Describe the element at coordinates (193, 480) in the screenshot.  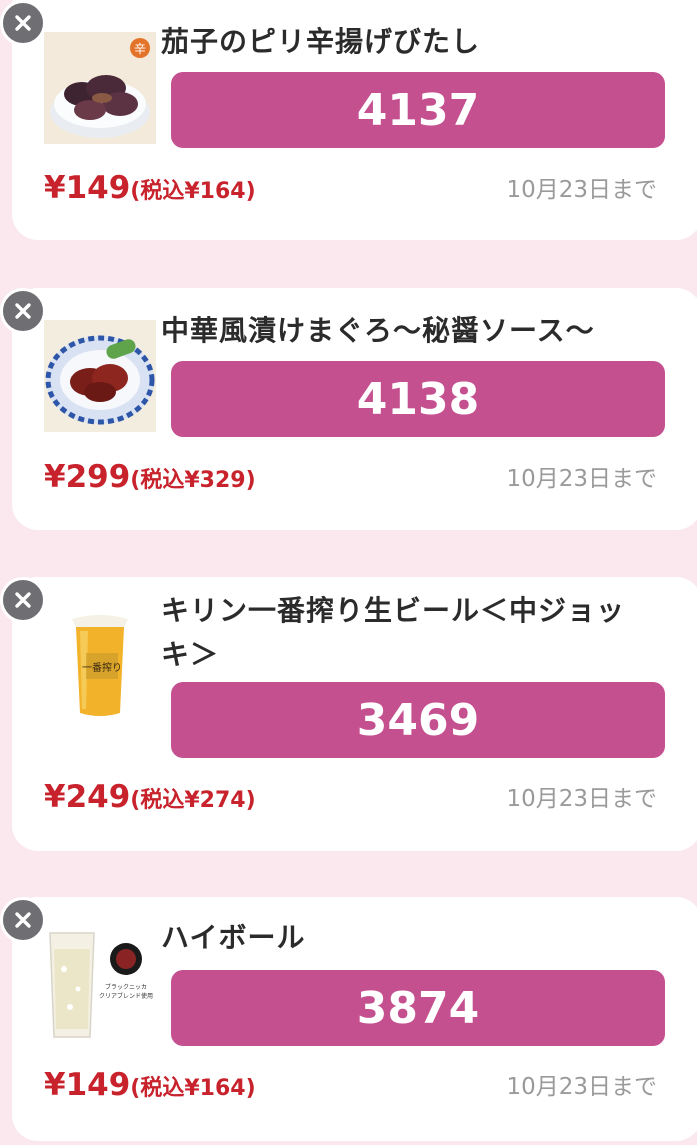
I see `tax-price: (税込¥329)` at that location.